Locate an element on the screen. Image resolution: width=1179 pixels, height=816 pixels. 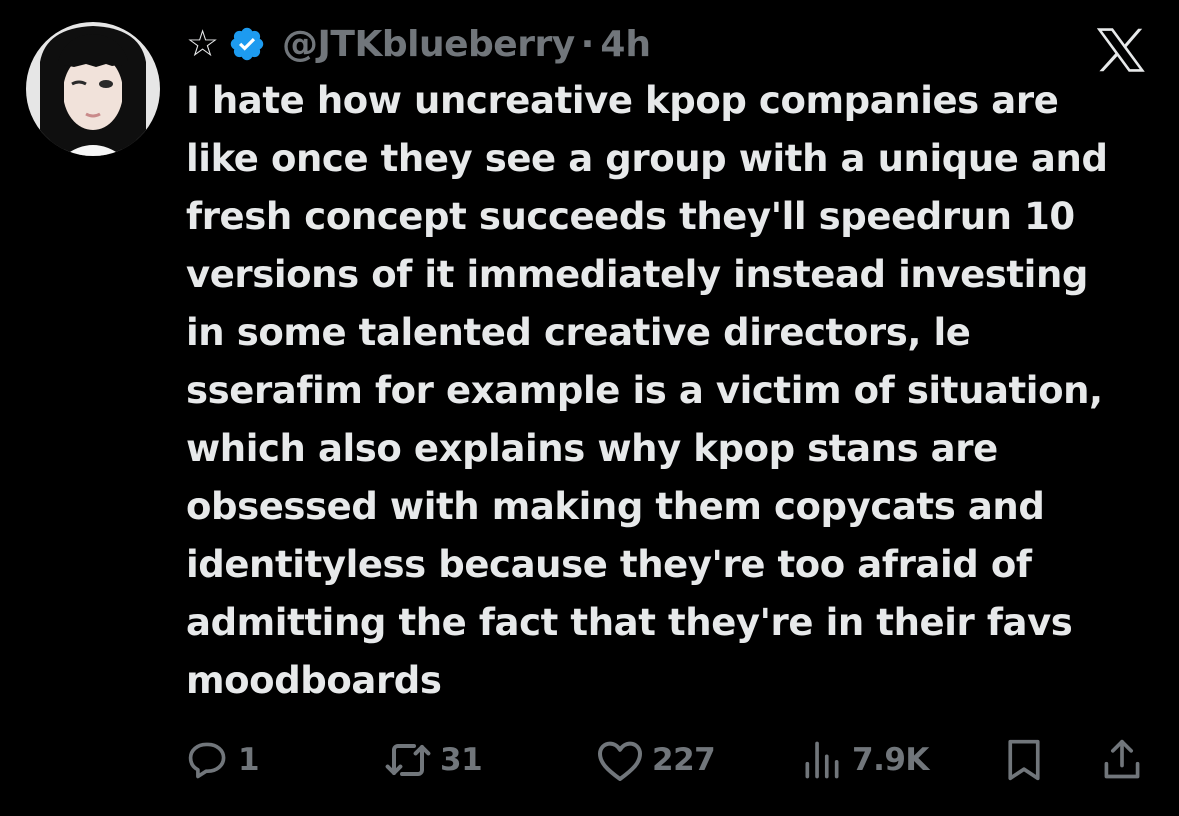
action-bar: 1 31 227 7.9K is located at coordinates (589, 760).